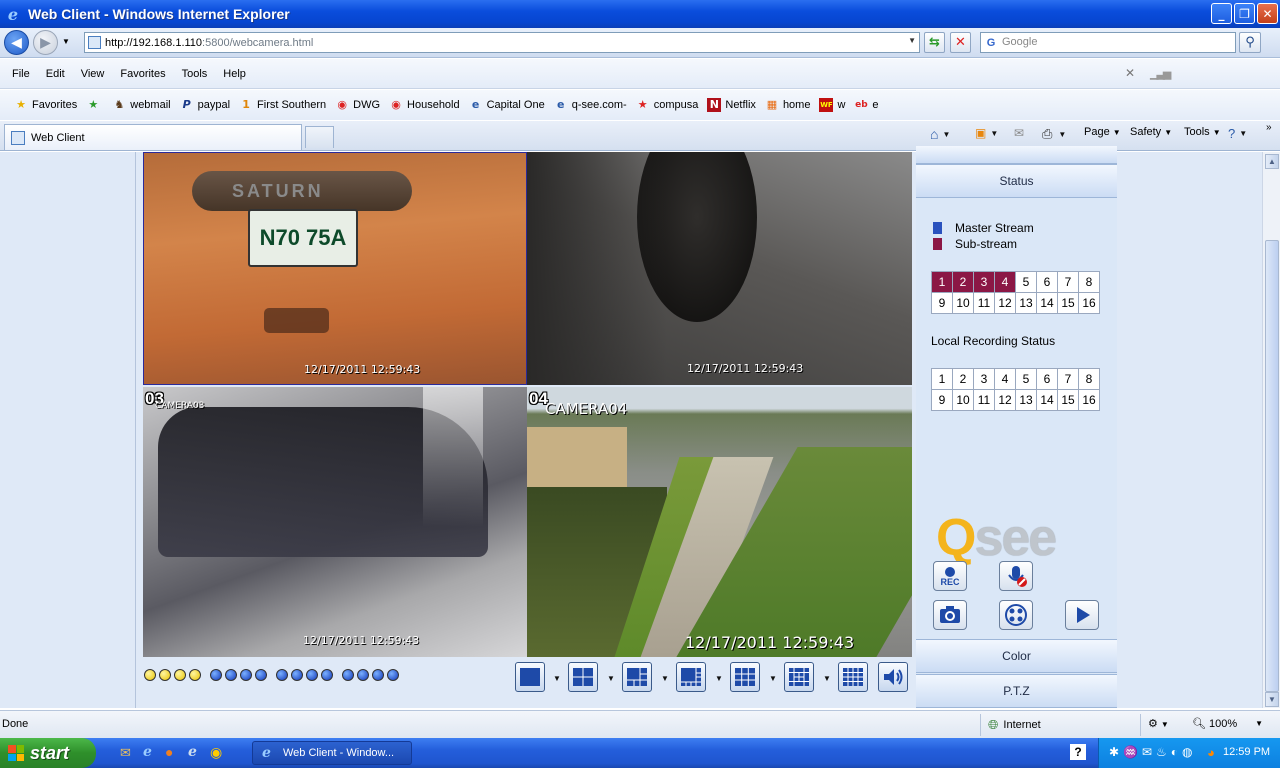 This screenshot has width=1280, height=768. What do you see at coordinates (1014, 725) in the screenshot?
I see `security-zone: 🌐︎ Internet` at bounding box center [1014, 725].